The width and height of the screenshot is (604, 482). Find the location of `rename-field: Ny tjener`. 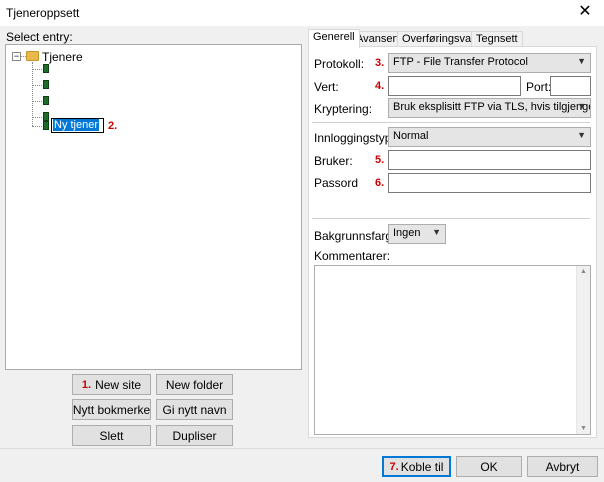

rename-field: Ny tjener is located at coordinates (77, 125).